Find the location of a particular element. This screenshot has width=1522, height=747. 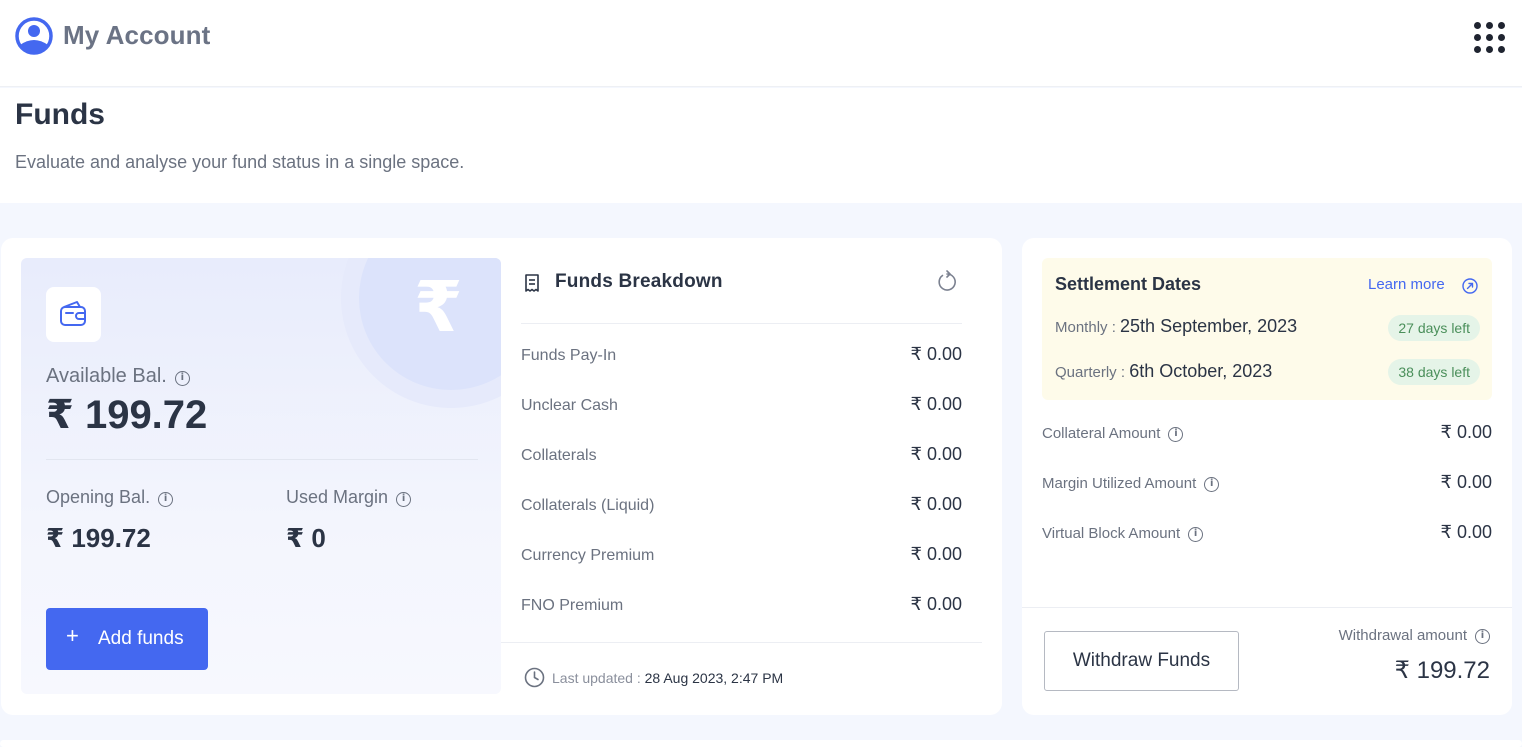

amount-row-label: Collateral Amount i is located at coordinates (1113, 433).